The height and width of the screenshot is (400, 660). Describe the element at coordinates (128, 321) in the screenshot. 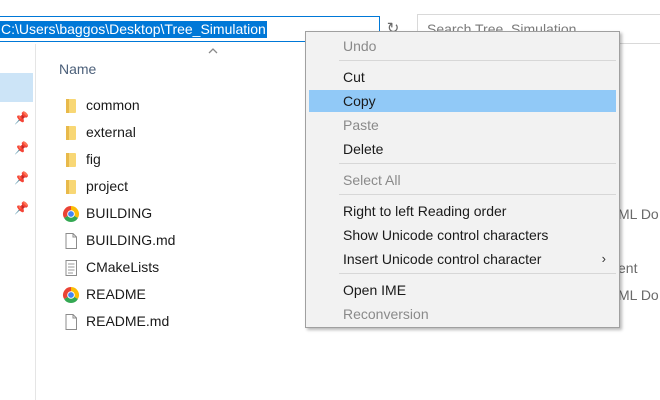

I see `file-name: README.md` at that location.